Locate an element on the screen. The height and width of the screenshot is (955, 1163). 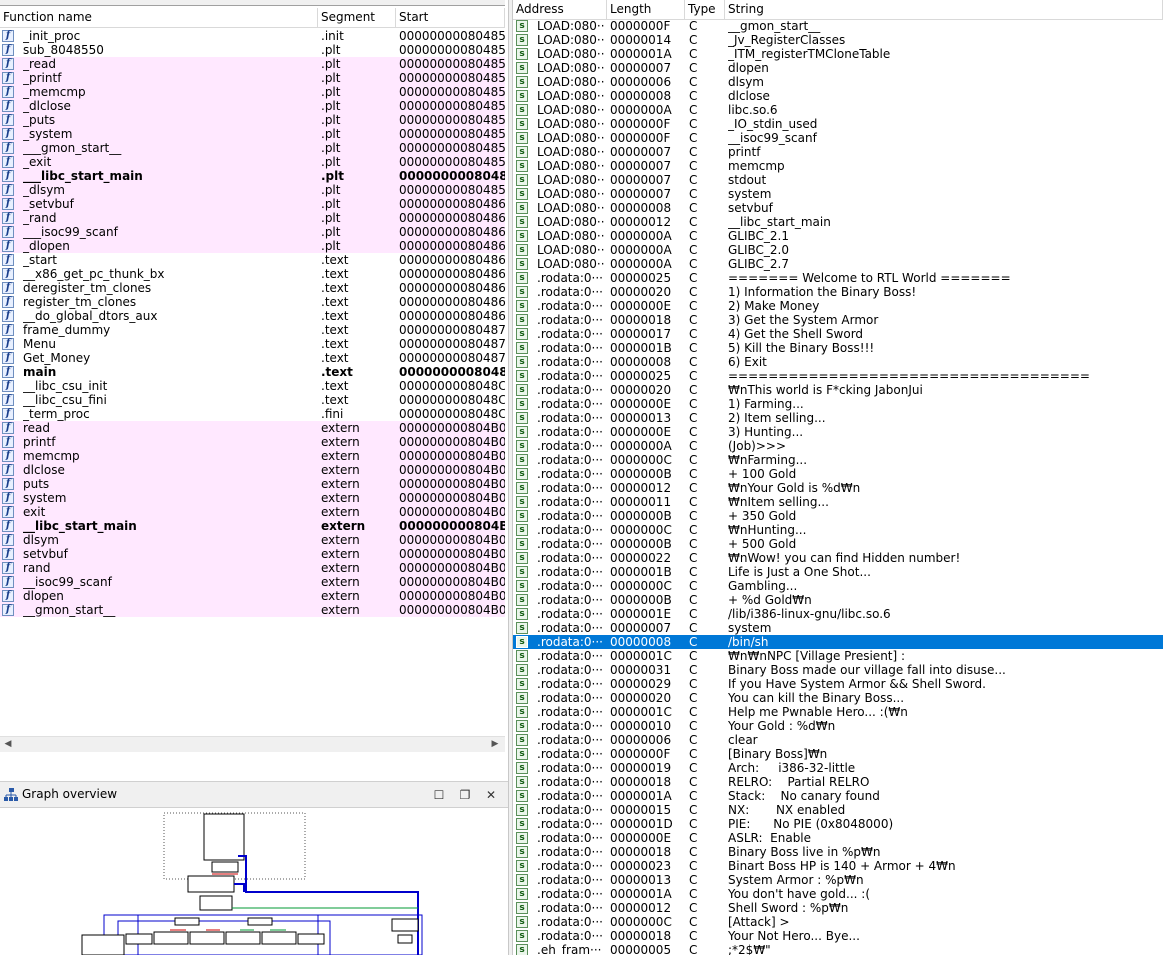
function-row: f __libc_csu_init .text 0000000008048C20 is located at coordinates (252, 386).